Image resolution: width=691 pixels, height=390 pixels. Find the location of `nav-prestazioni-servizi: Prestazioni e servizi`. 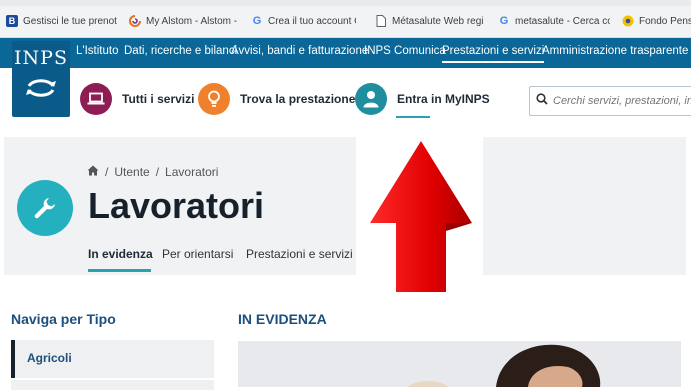

nav-prestazioni-servizi: Prestazioni e servizi is located at coordinates (493, 54).